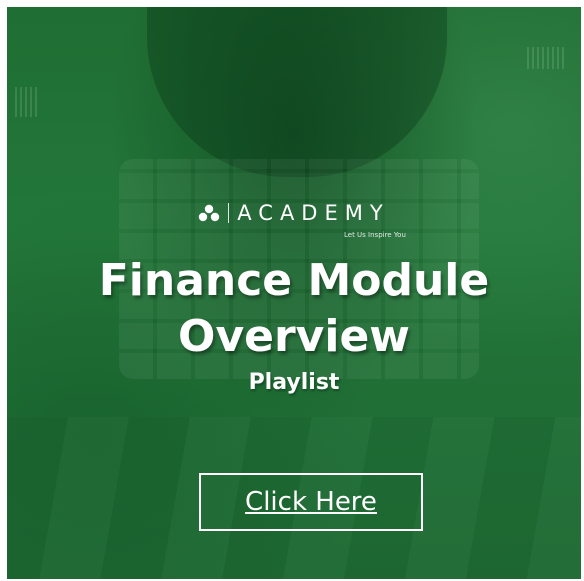 The height and width of the screenshot is (581, 584). Describe the element at coordinates (375, 235) in the screenshot. I see `brand-tagline: Let Us Inspire You` at that location.